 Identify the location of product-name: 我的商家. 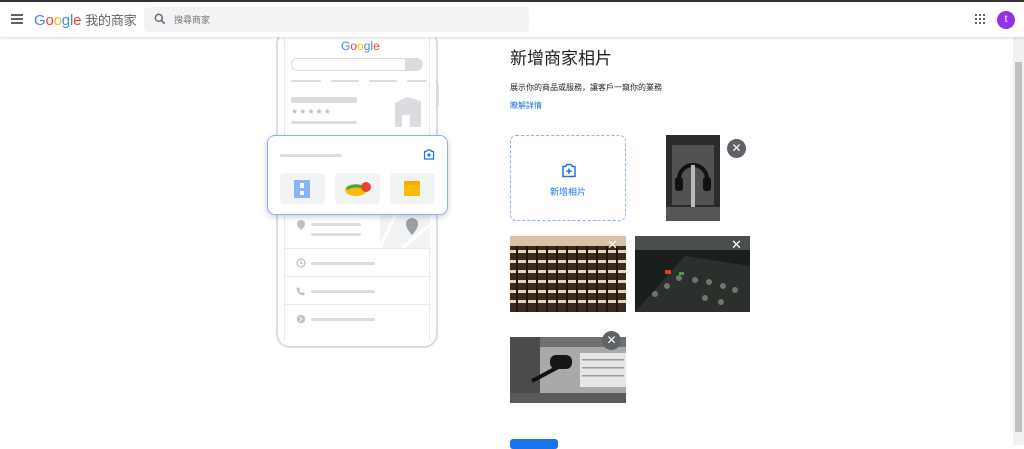
(111, 20).